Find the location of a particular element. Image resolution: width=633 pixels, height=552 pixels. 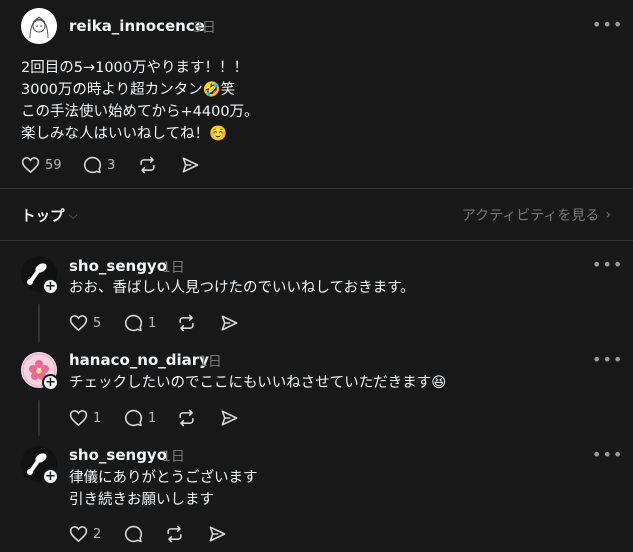

reply-like-count: 2 is located at coordinates (97, 534).